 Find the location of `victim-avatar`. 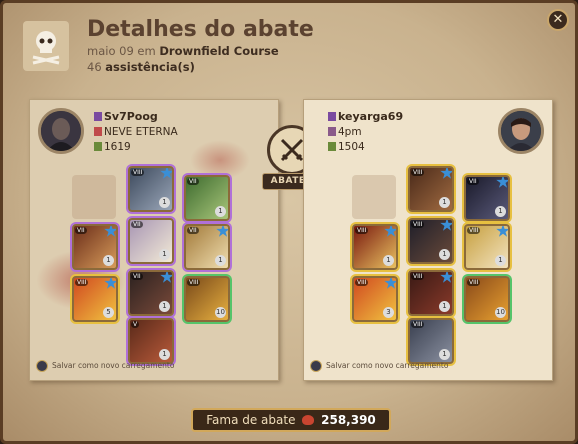

victim-avatar is located at coordinates (521, 131).